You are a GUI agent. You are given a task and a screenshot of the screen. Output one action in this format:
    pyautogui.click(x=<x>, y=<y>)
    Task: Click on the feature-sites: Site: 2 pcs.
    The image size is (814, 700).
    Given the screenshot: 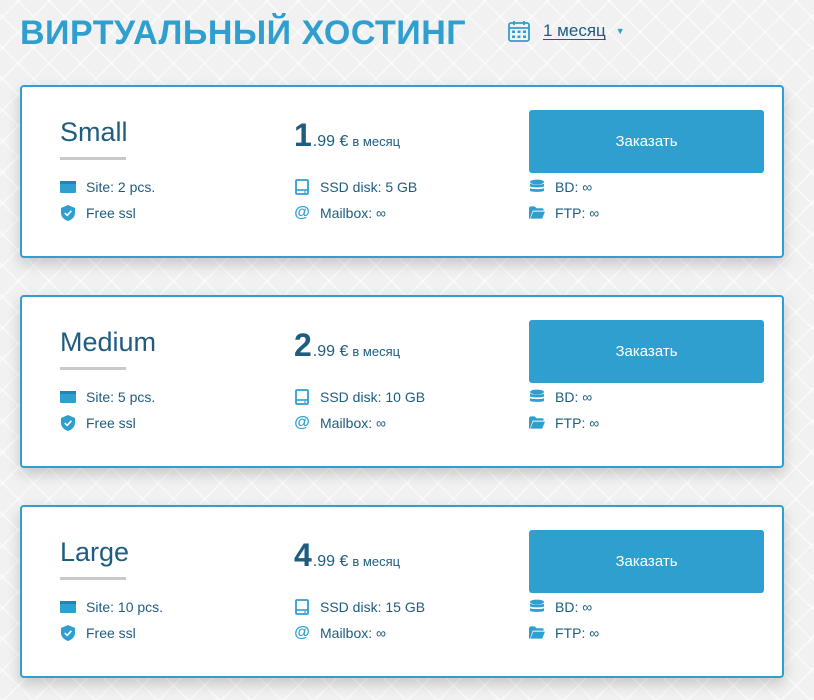 What is the action you would take?
    pyautogui.click(x=107, y=187)
    